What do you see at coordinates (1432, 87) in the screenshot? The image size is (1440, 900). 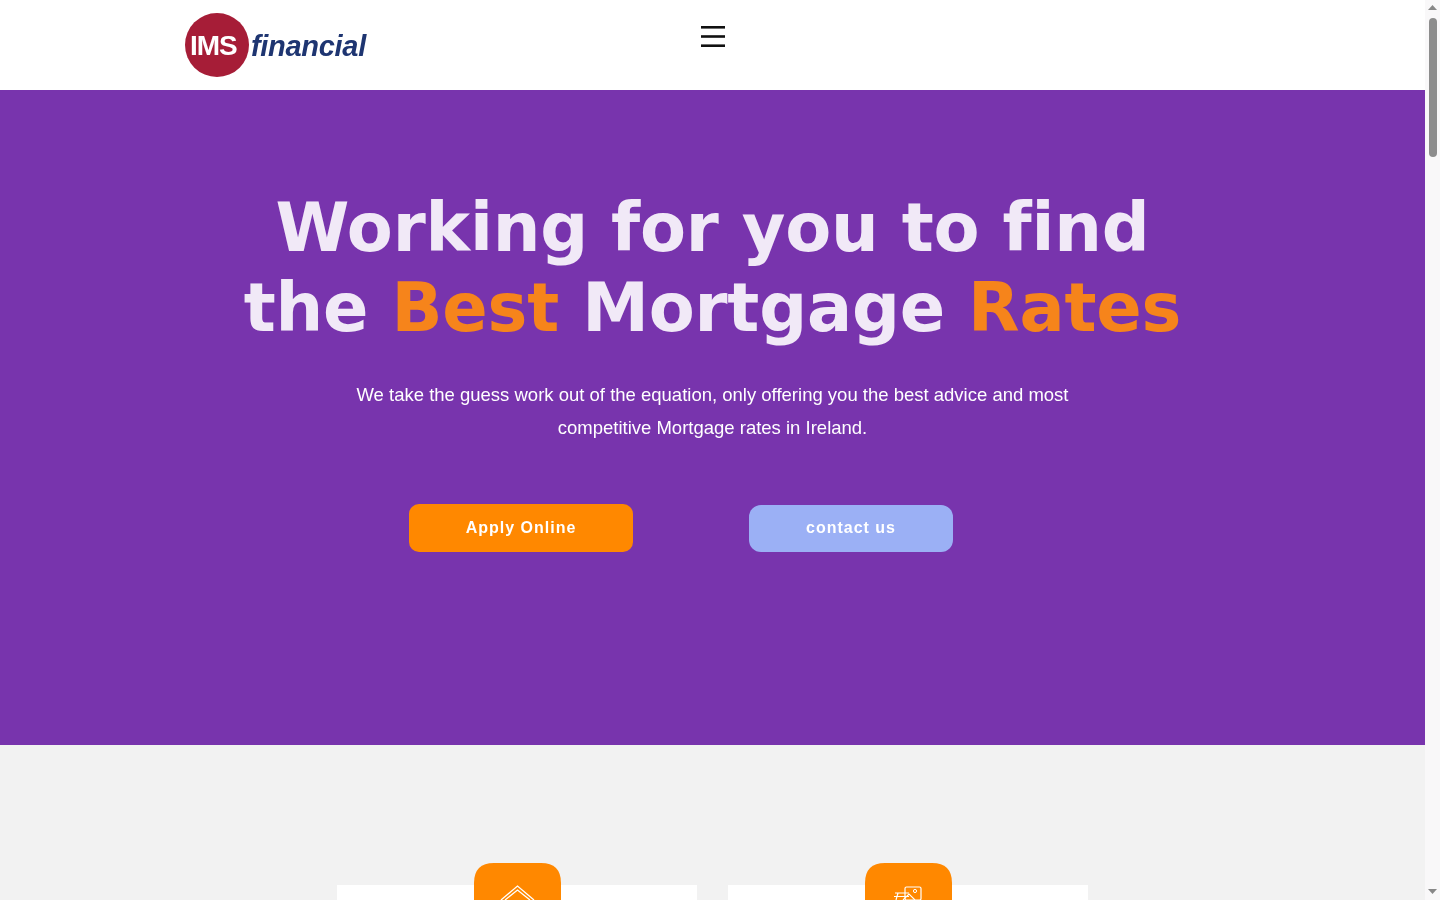 I see `scrollbar-thumb` at bounding box center [1432, 87].